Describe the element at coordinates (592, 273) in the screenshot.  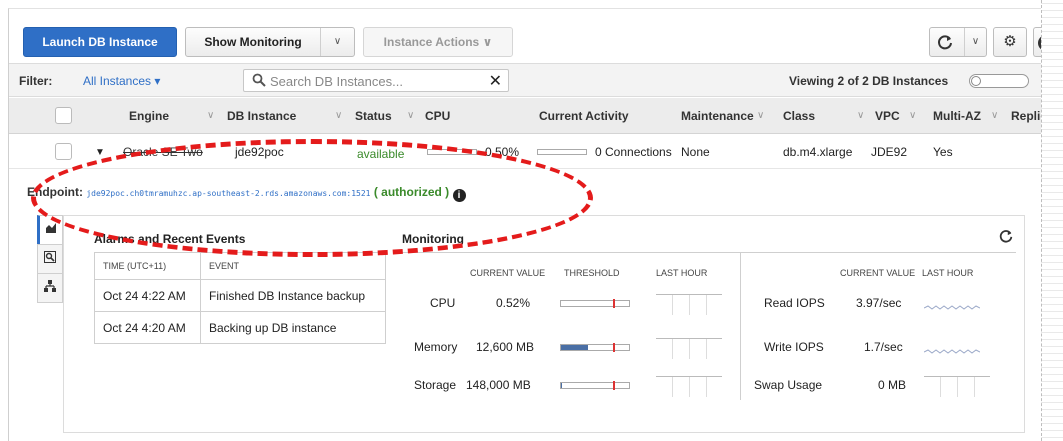
I see `threshold-header: THRESHOLD` at that location.